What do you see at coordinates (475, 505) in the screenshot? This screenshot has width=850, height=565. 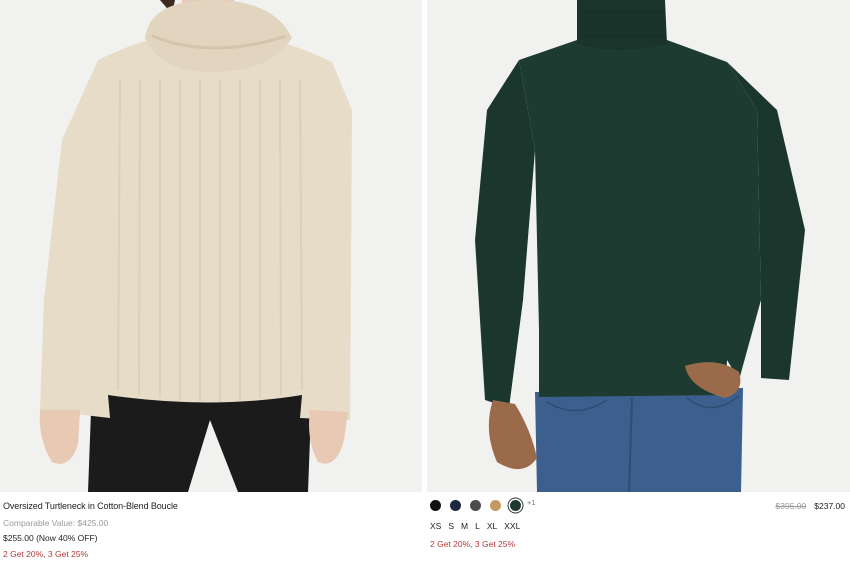 I see `swatch-charcoal` at bounding box center [475, 505].